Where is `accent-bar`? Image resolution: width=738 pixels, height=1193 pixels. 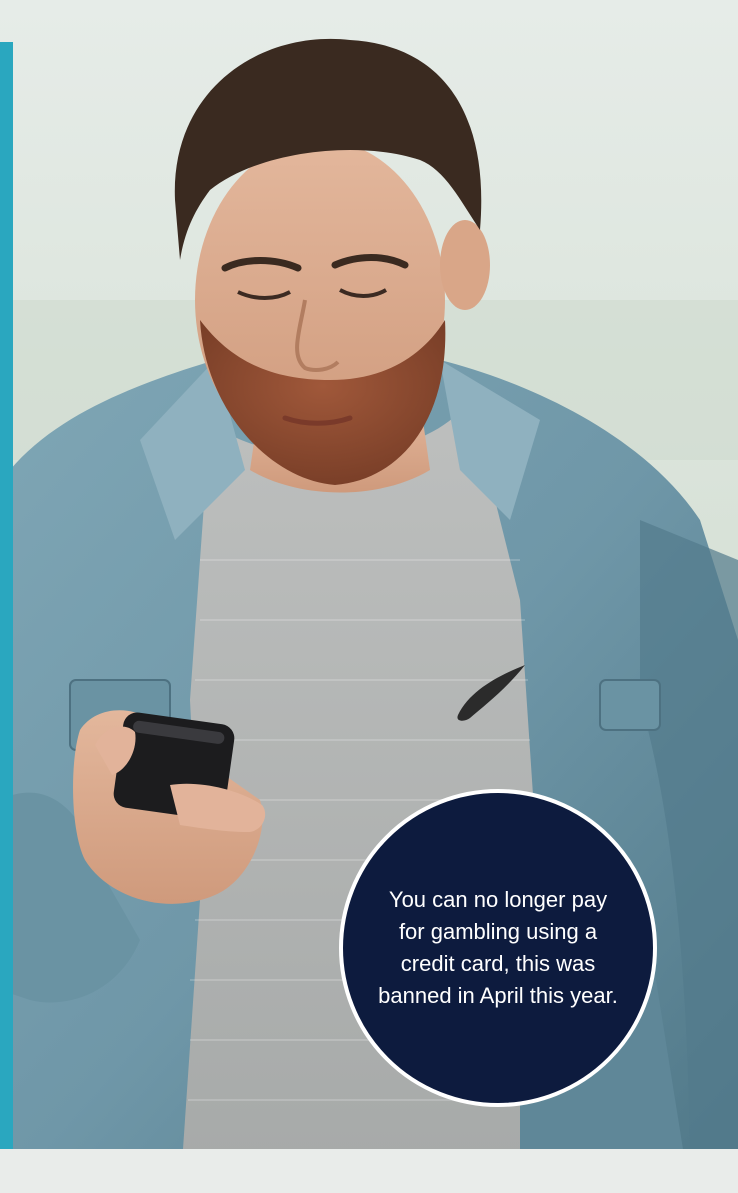 accent-bar is located at coordinates (6, 595).